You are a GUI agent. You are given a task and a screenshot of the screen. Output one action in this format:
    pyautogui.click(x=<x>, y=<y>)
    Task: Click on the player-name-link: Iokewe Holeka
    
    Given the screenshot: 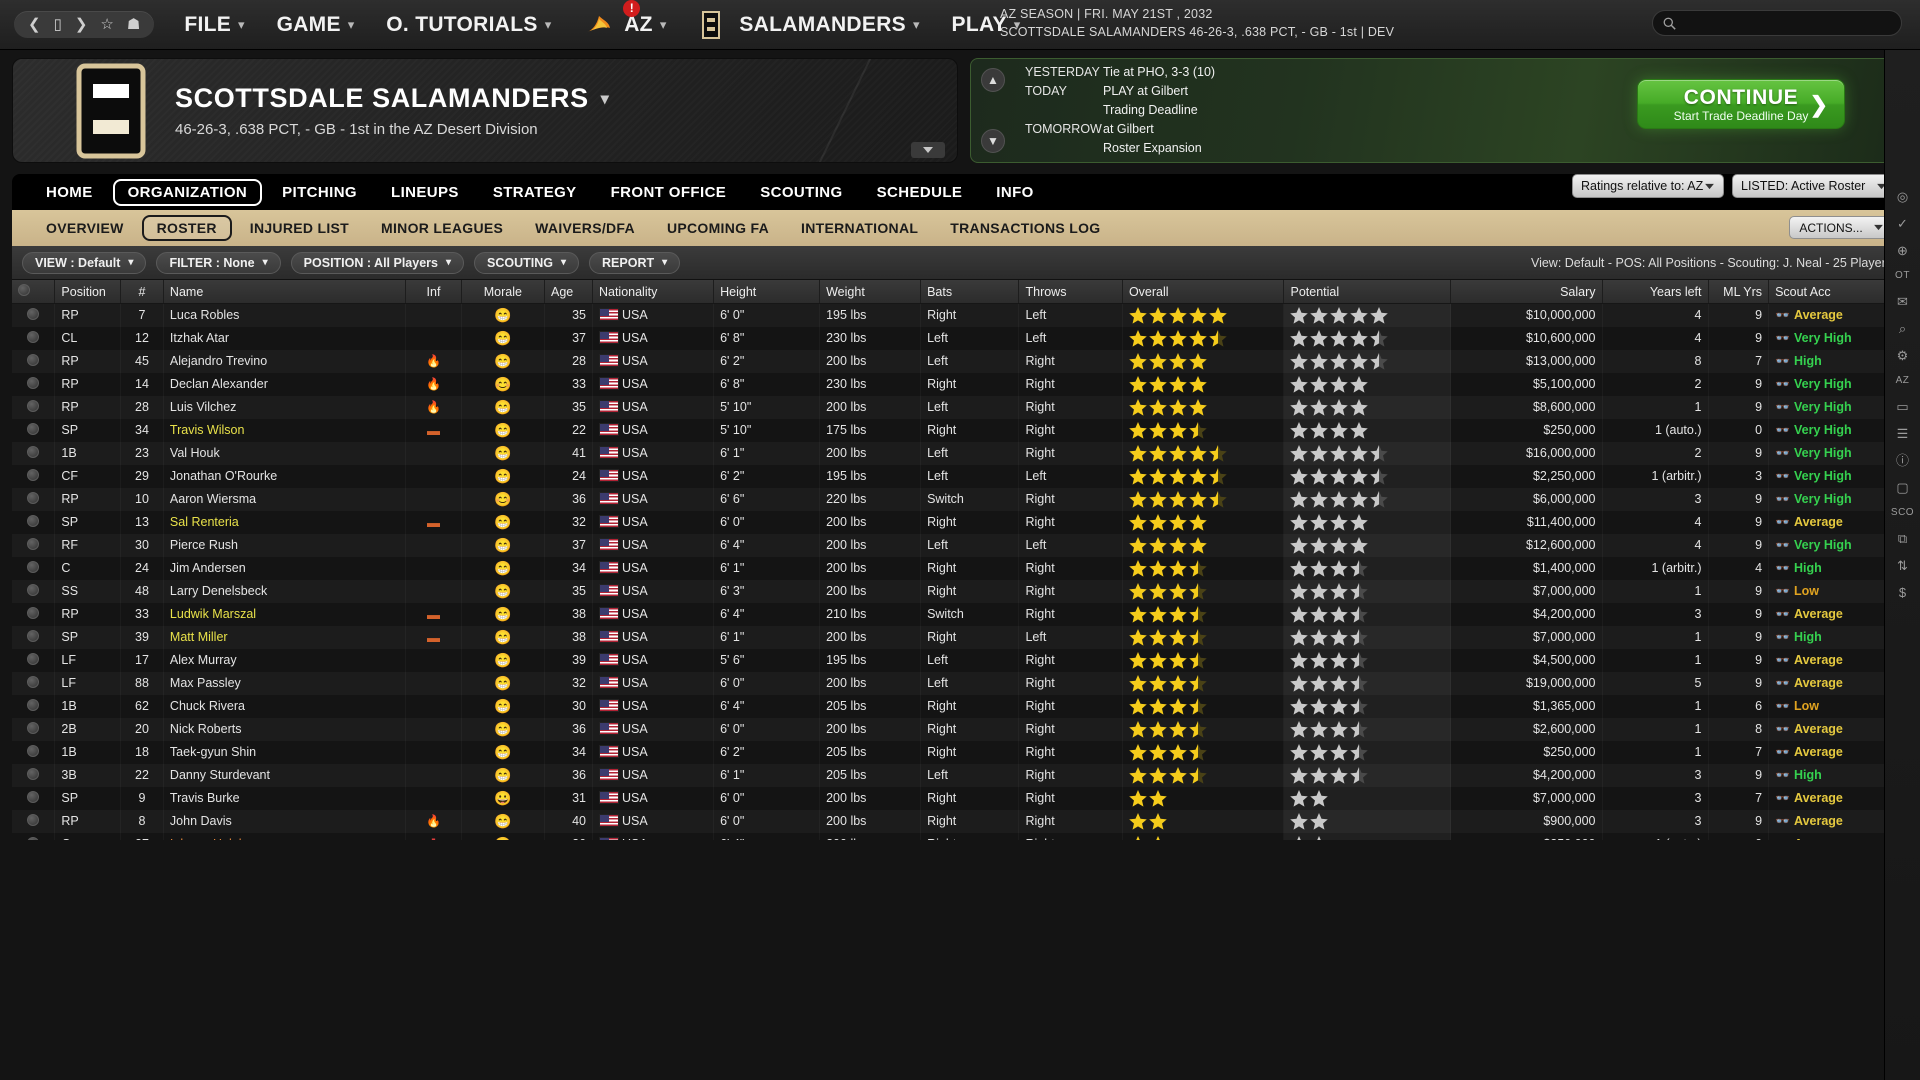 What is the action you would take?
    pyautogui.click(x=211, y=838)
    